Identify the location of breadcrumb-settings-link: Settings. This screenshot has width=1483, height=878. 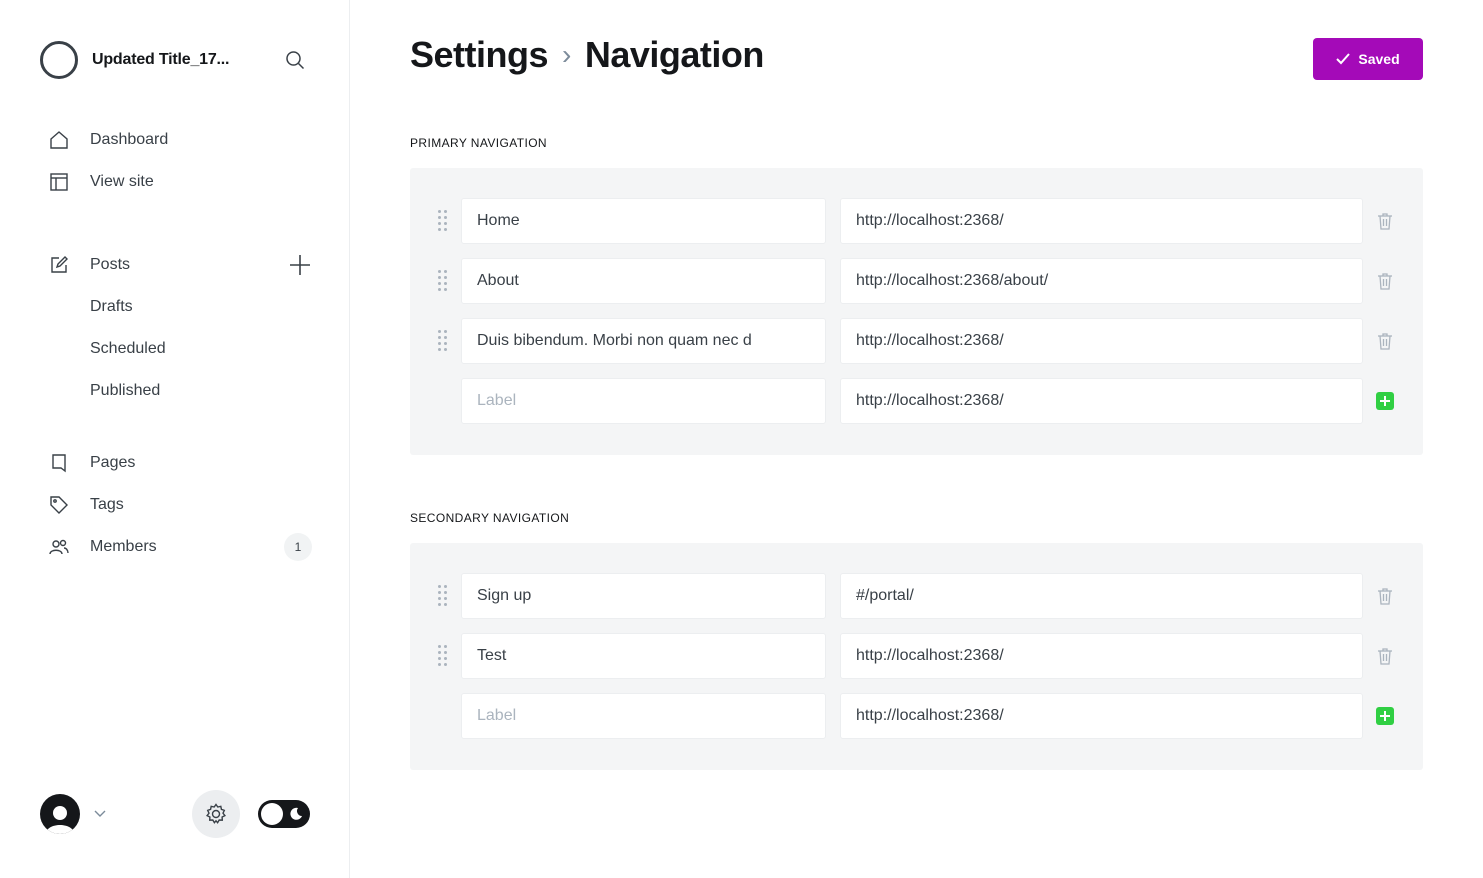
(479, 55).